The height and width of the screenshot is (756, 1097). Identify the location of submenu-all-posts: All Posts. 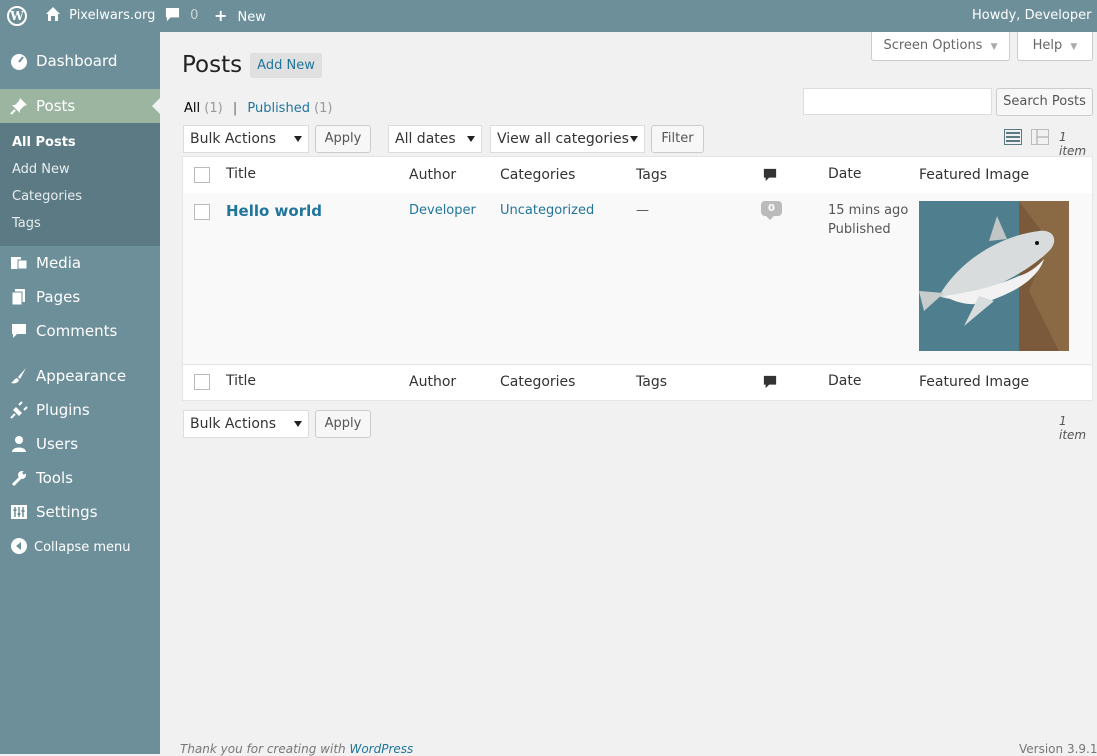
(44, 143).